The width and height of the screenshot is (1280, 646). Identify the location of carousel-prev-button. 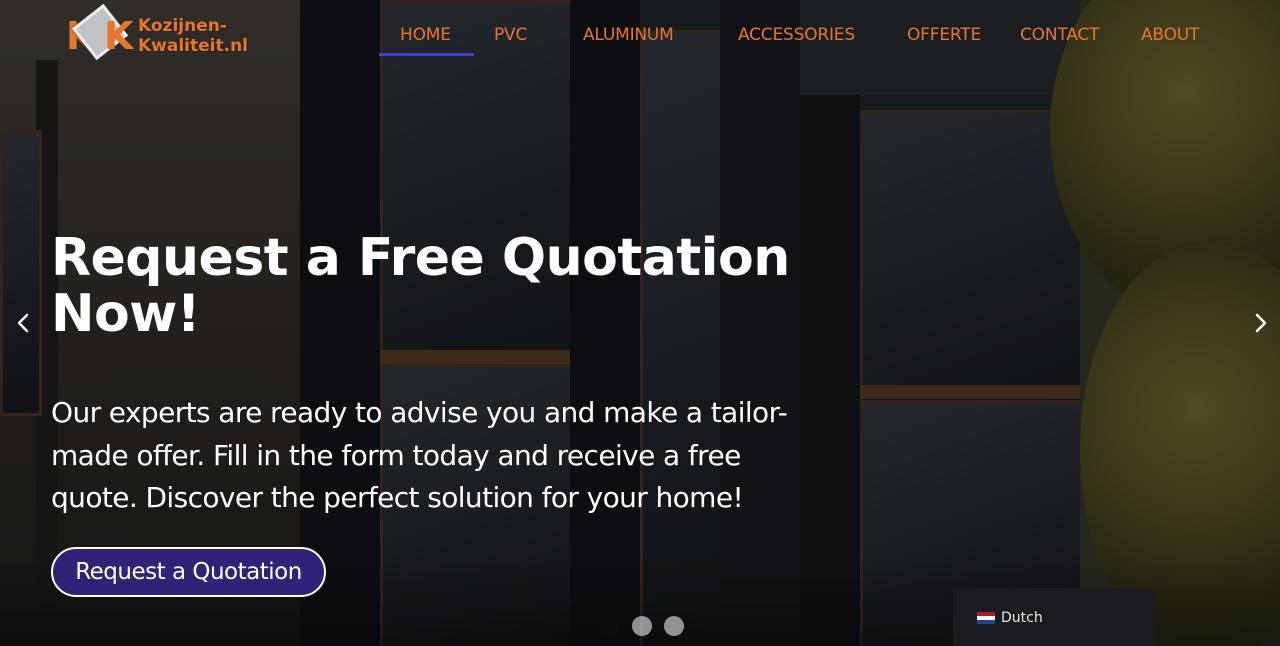
(23, 323).